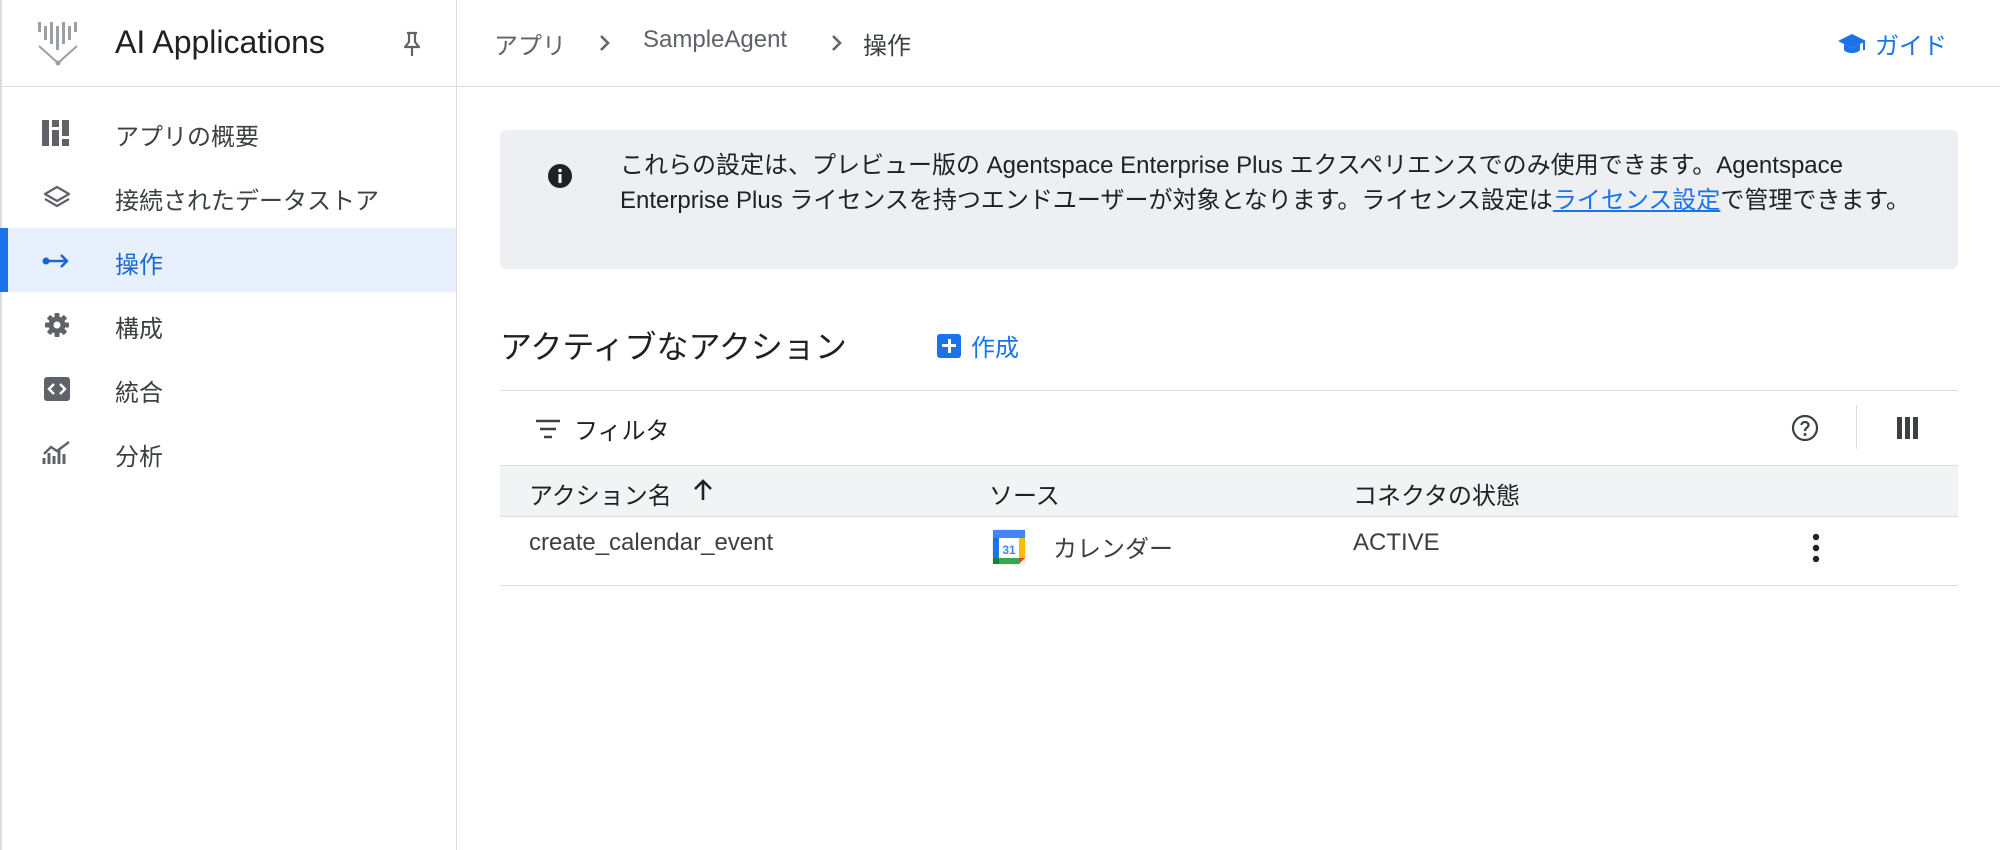 This screenshot has width=2000, height=850. Describe the element at coordinates (703, 490) in the screenshot. I see `arrow-up-sort-icon` at that location.